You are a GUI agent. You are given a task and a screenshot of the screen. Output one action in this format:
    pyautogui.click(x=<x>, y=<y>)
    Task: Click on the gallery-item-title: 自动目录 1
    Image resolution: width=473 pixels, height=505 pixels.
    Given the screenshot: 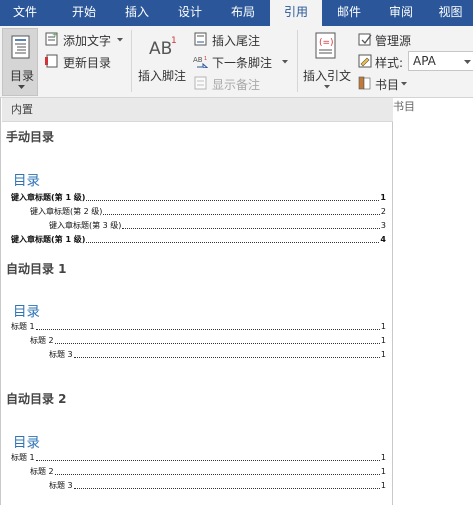 What is the action you would take?
    pyautogui.click(x=36, y=269)
    